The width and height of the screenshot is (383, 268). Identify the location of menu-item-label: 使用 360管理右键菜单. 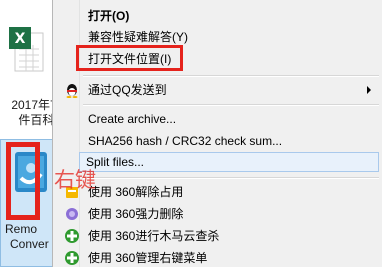
(148, 258).